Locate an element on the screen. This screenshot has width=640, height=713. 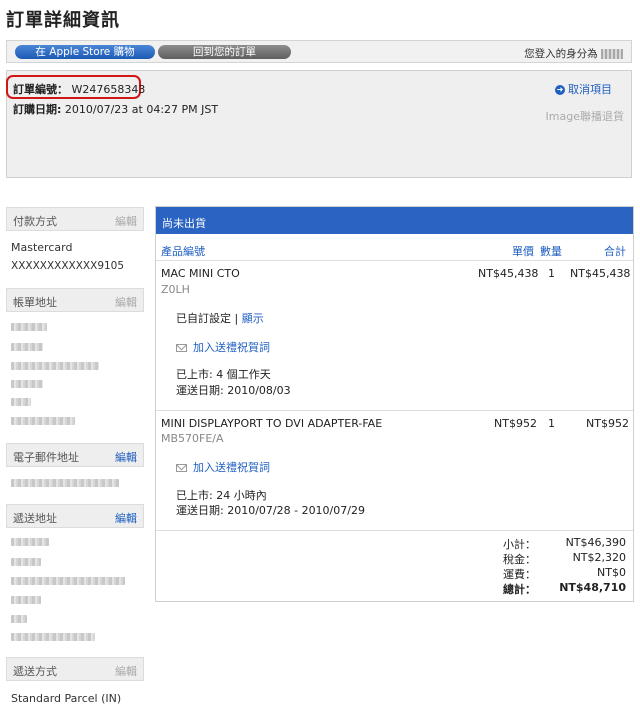
email-address-header: 電子郵件地址 編輯 is located at coordinates (75, 455).